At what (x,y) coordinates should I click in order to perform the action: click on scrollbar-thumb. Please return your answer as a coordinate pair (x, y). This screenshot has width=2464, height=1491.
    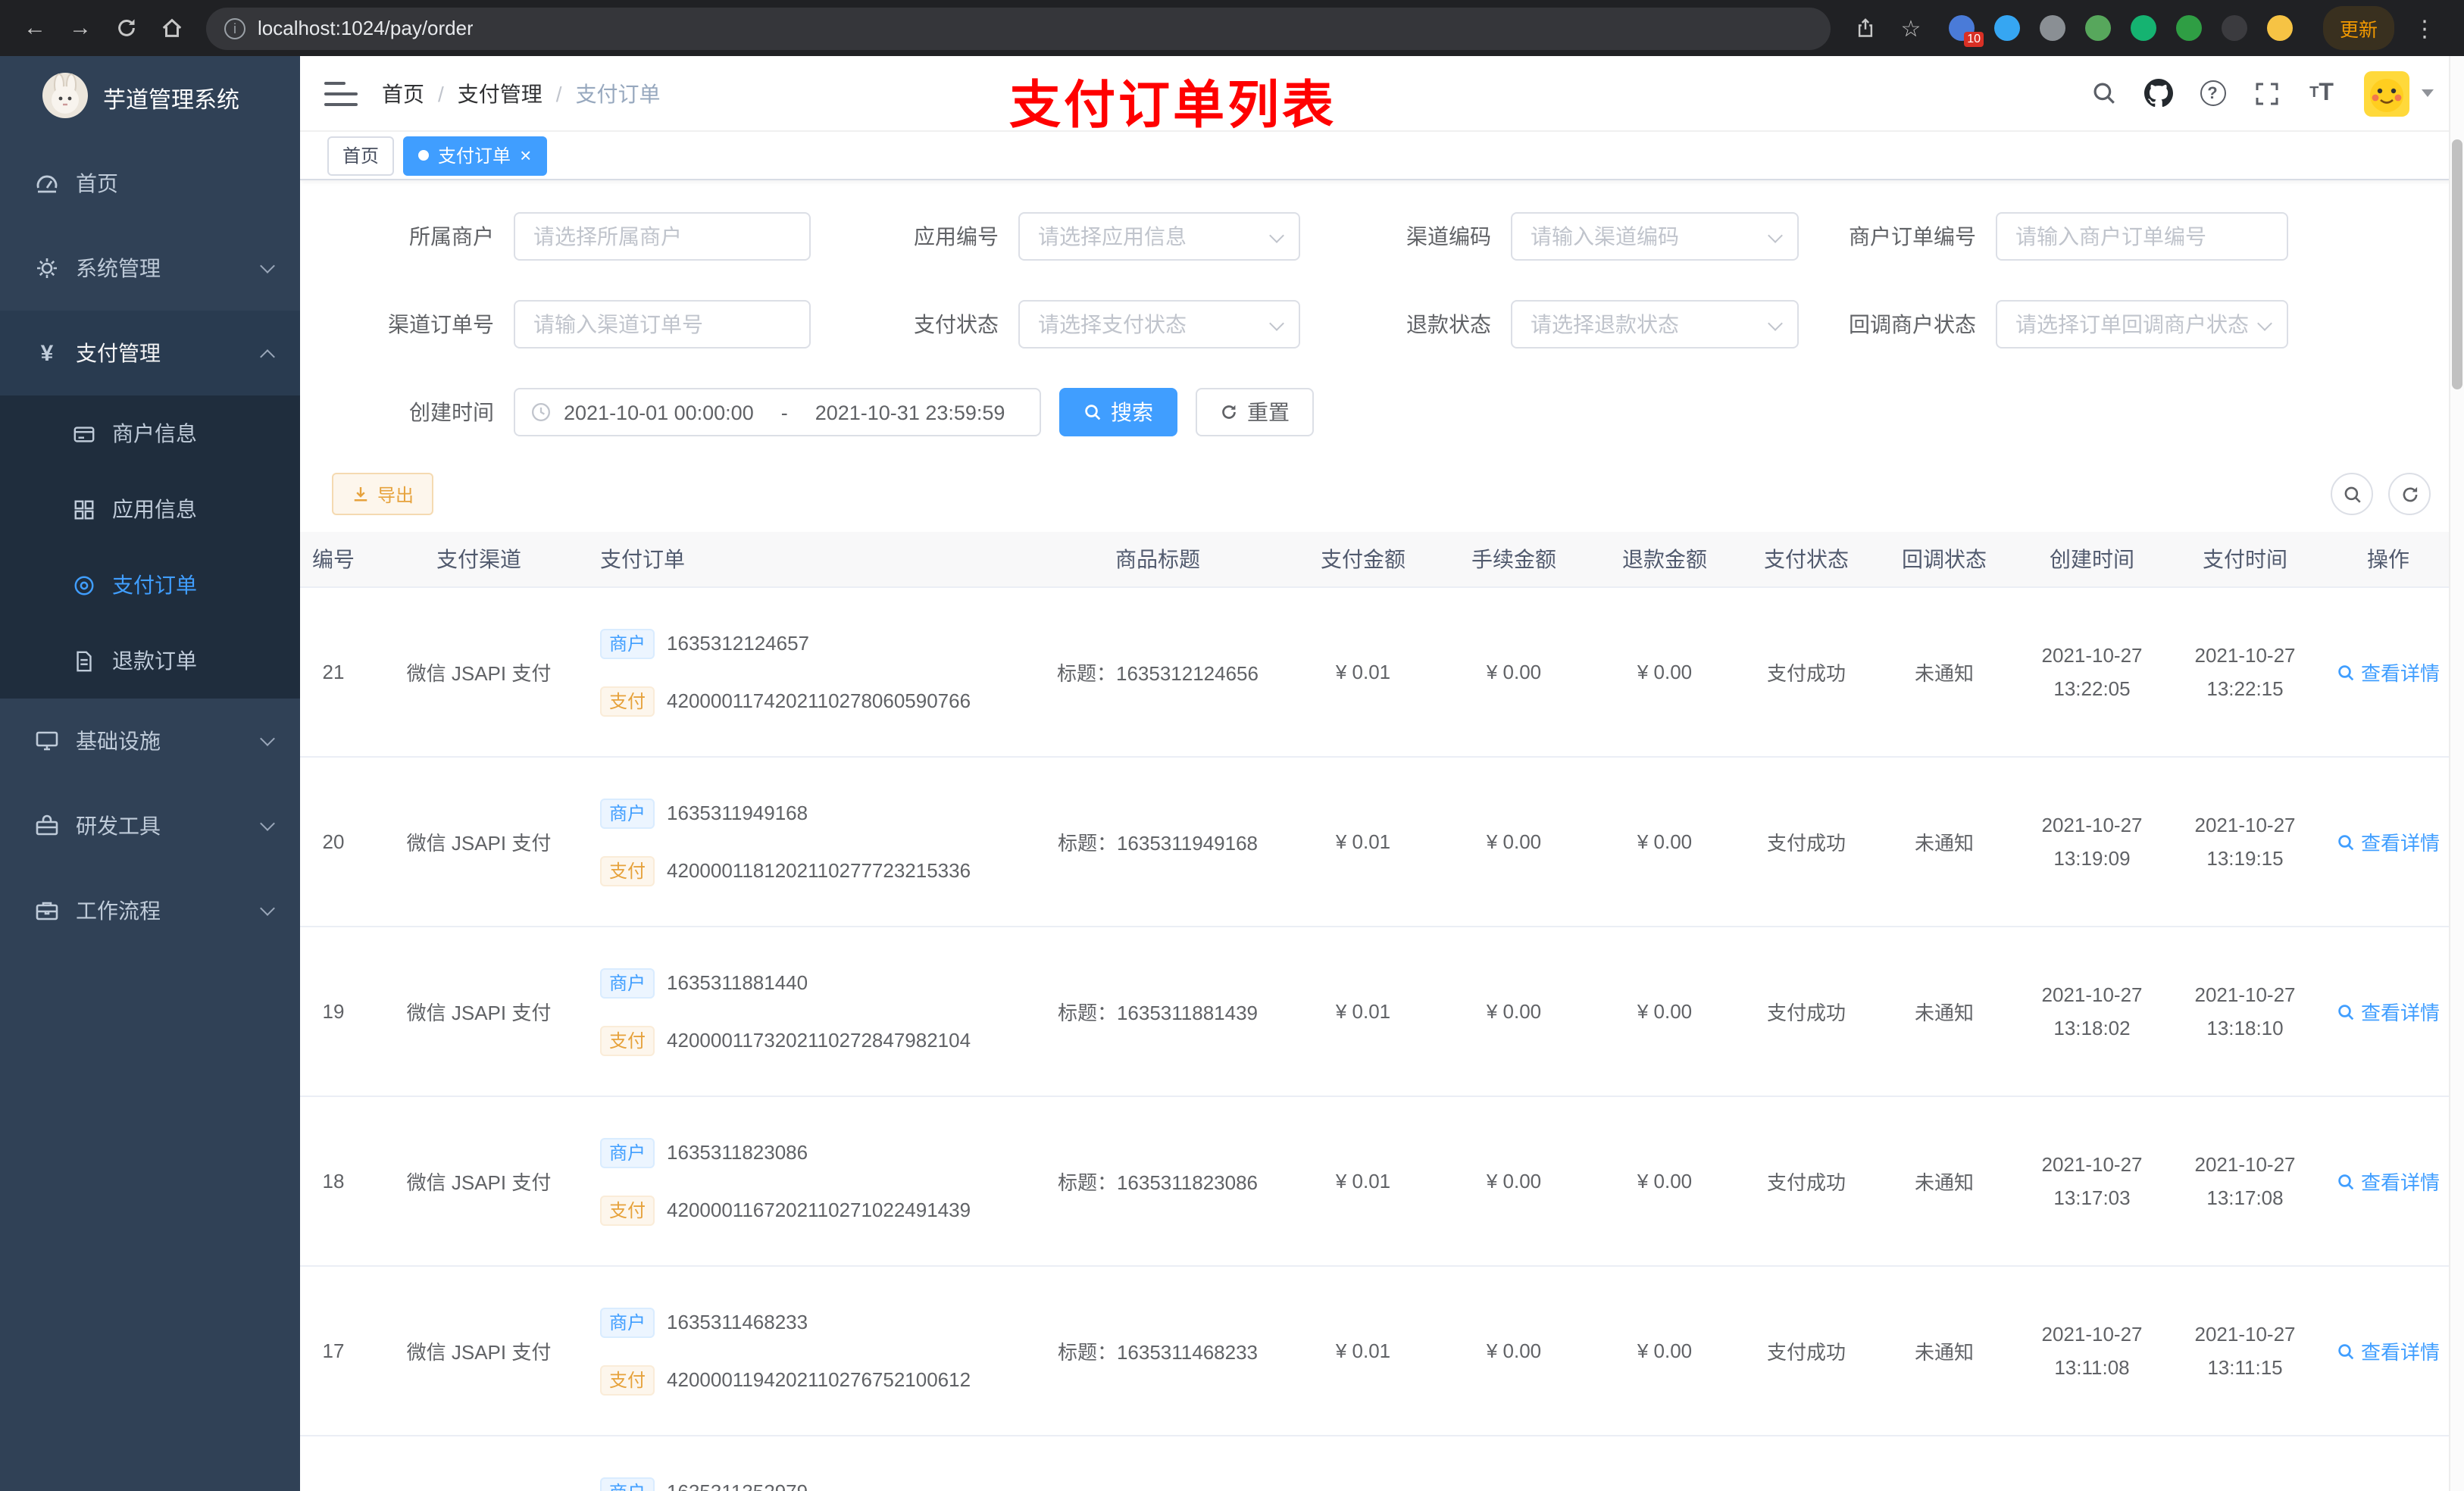
    Looking at the image, I should click on (2457, 264).